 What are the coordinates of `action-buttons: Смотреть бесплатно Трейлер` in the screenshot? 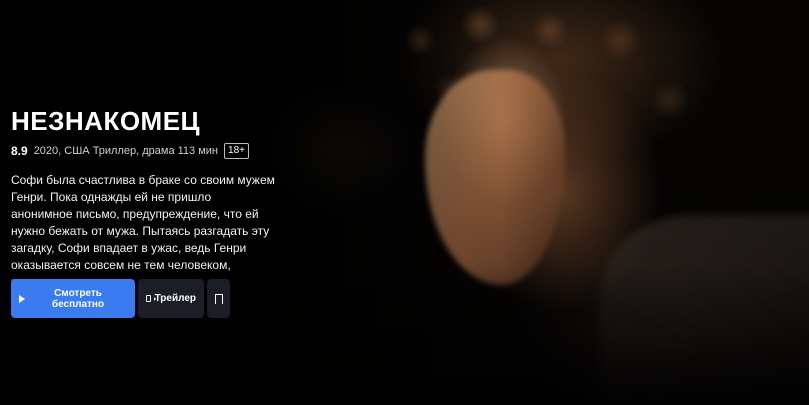 It's located at (120, 298).